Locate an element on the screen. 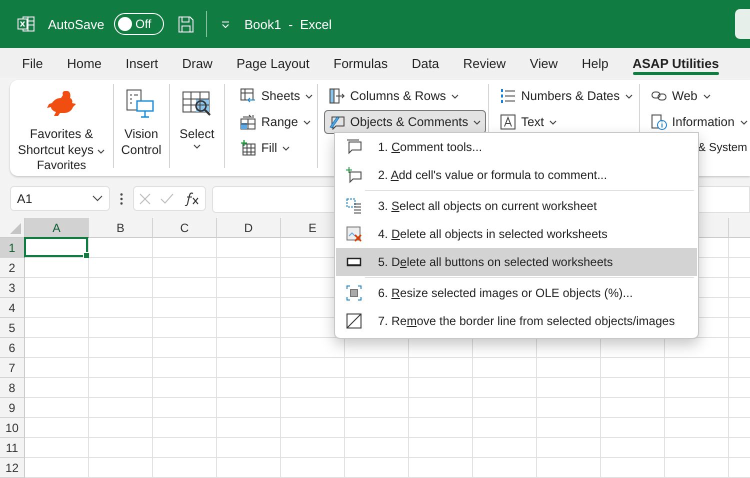 Image resolution: width=750 pixels, height=478 pixels. window-title: Book1 - Excel is located at coordinates (288, 24).